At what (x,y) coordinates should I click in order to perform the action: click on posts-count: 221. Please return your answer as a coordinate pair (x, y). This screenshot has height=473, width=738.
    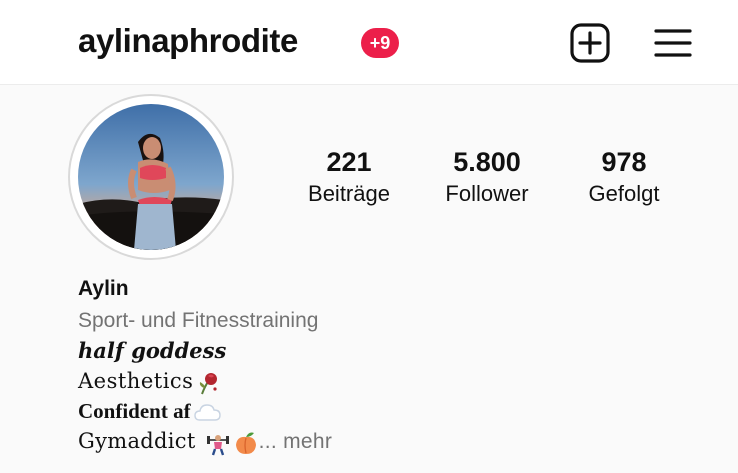
    Looking at the image, I should click on (349, 162).